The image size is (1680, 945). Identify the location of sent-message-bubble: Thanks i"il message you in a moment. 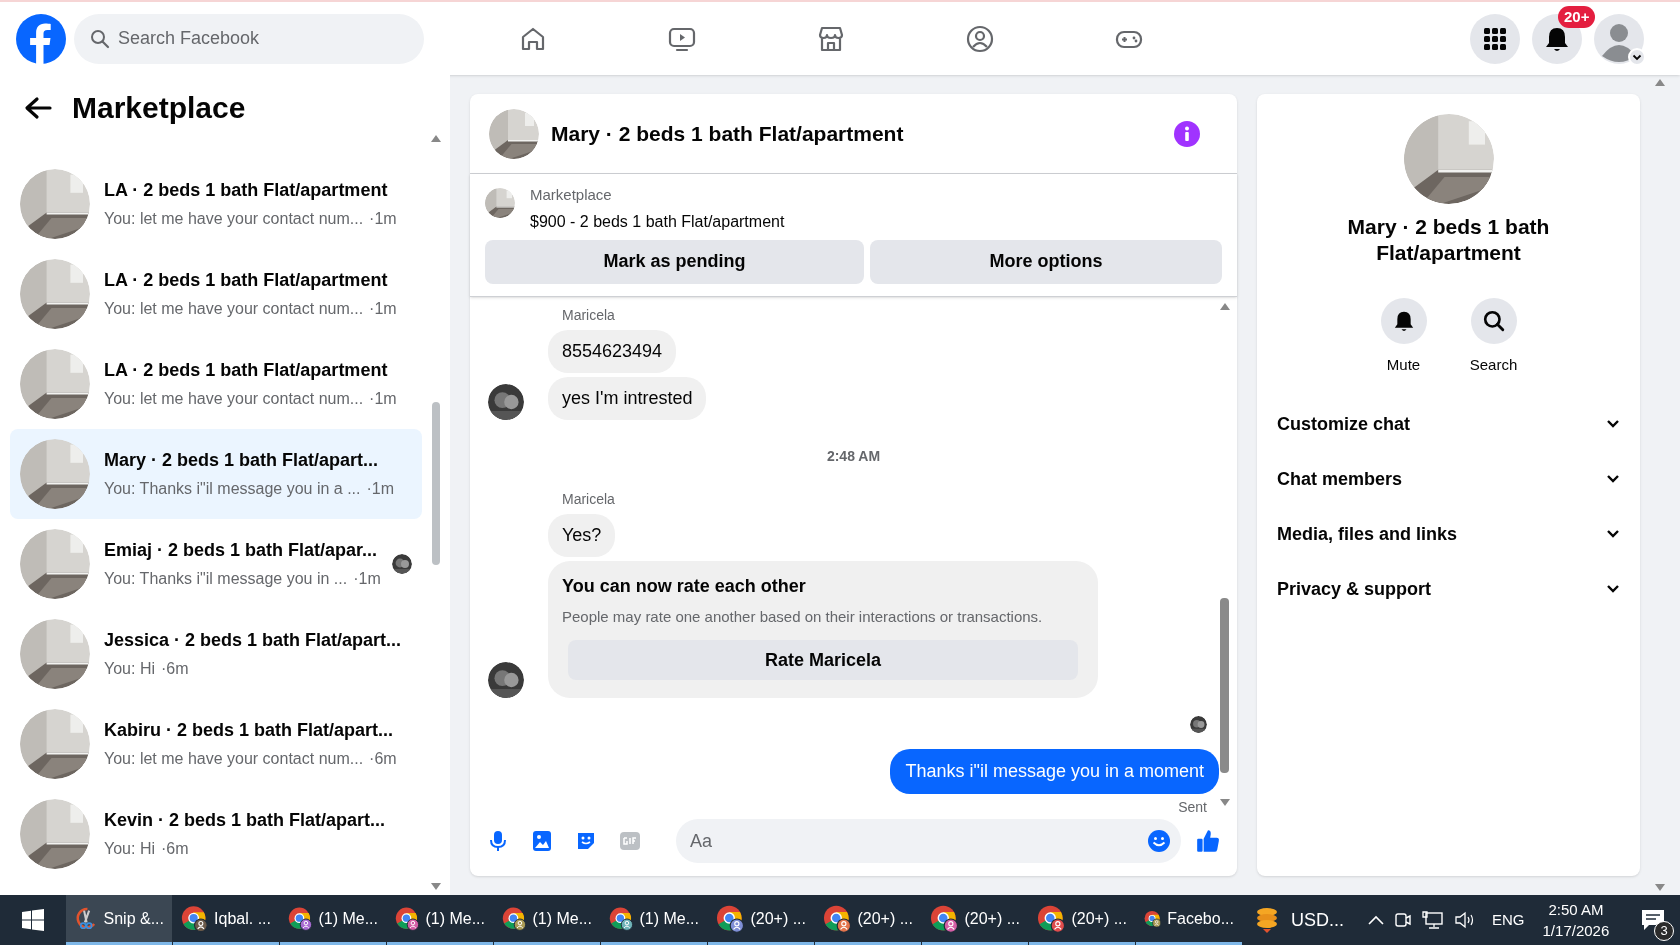
(1054, 771).